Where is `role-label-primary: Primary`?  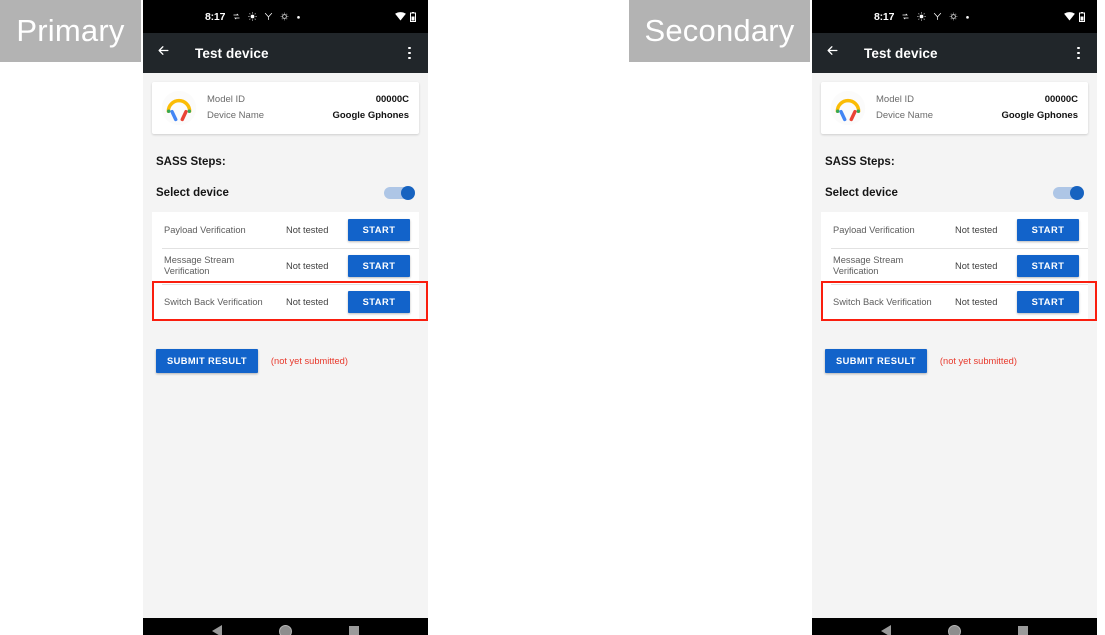
role-label-primary: Primary is located at coordinates (70, 31).